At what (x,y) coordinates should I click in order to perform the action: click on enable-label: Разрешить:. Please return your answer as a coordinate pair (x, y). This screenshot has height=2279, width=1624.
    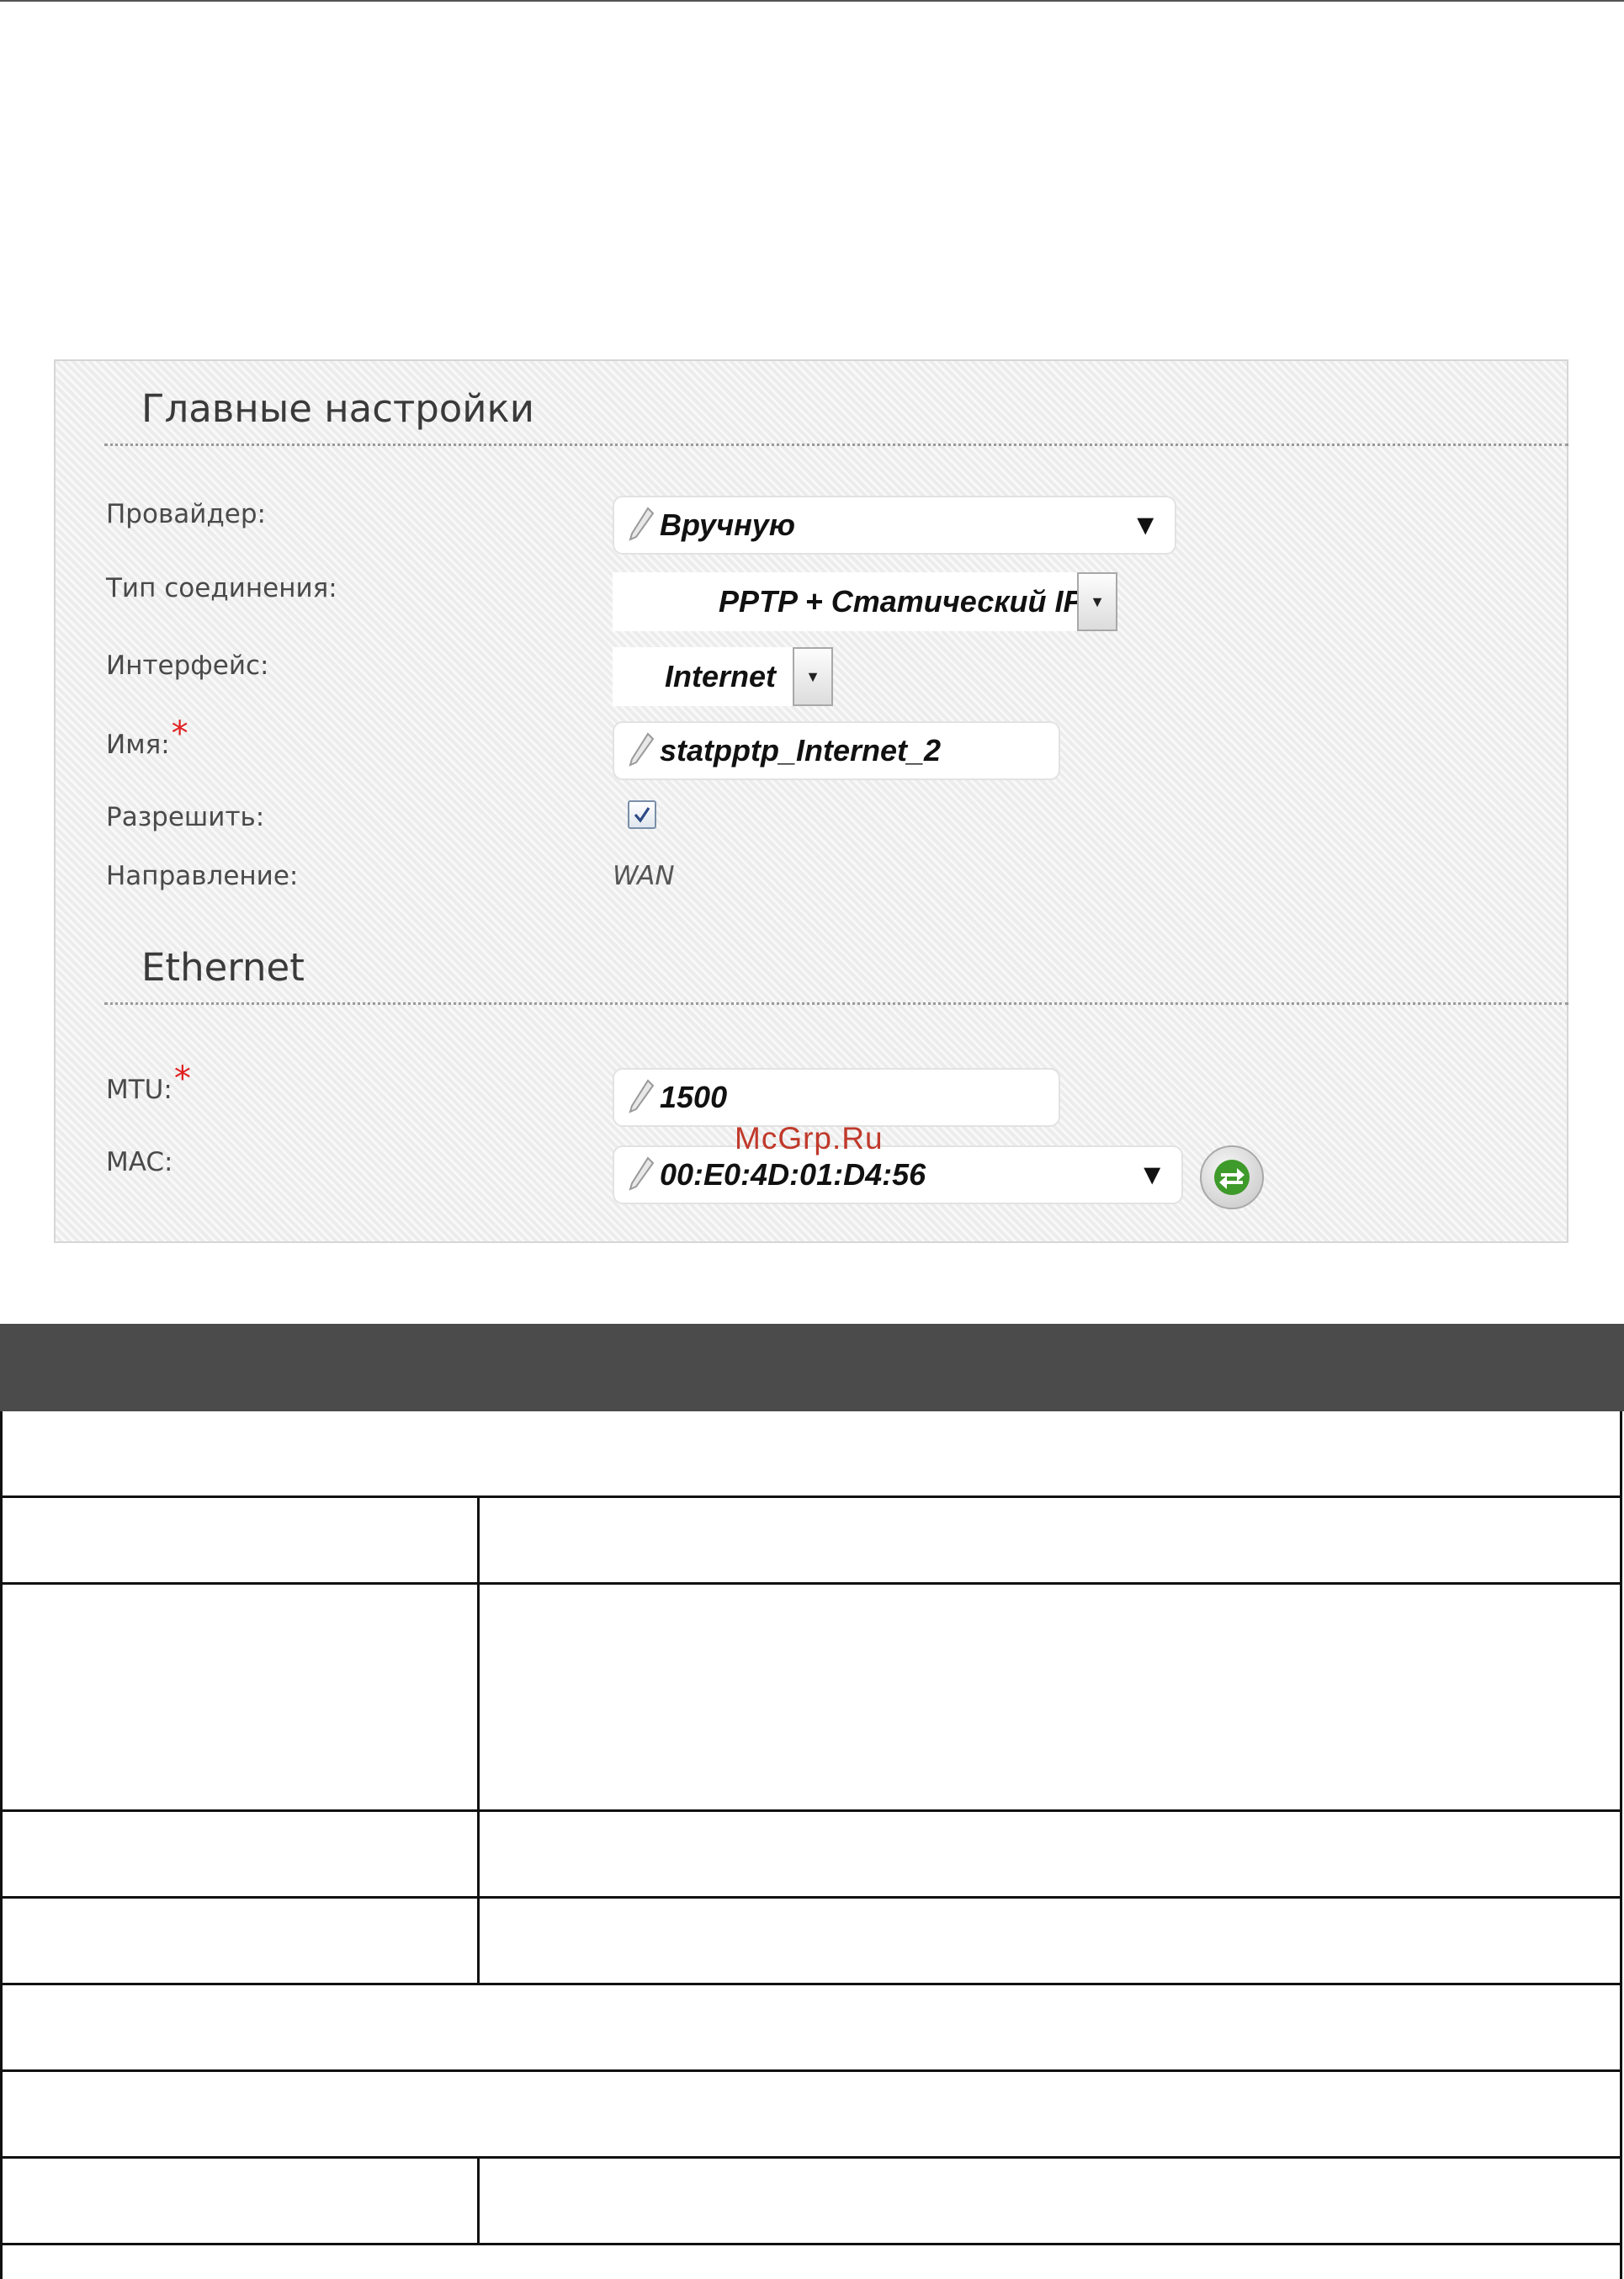
    Looking at the image, I should click on (185, 817).